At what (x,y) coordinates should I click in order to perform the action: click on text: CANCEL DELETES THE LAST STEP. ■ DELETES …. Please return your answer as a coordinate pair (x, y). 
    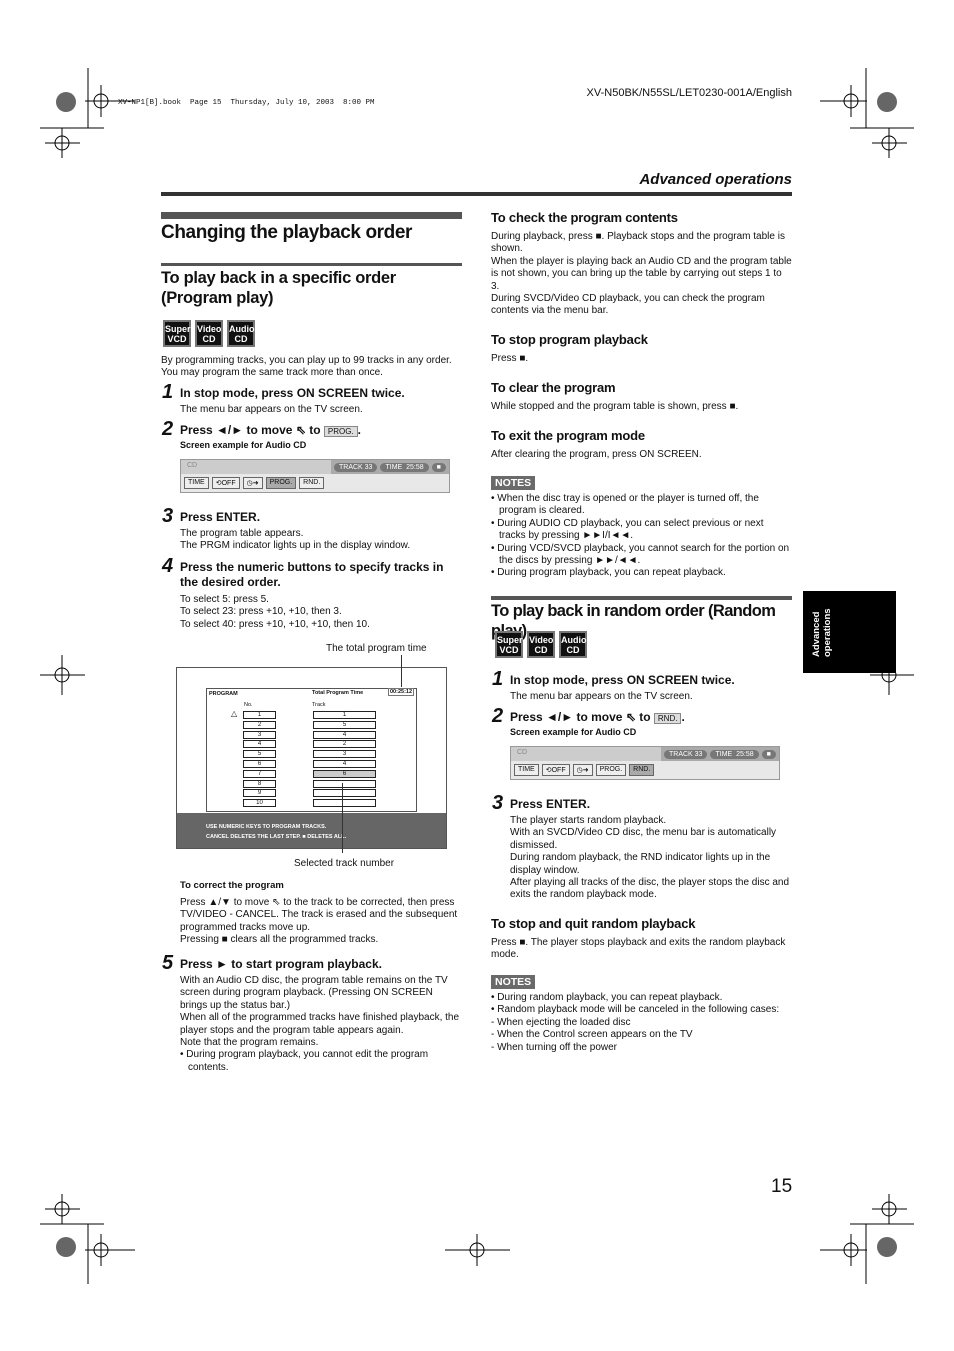
    Looking at the image, I should click on (276, 837).